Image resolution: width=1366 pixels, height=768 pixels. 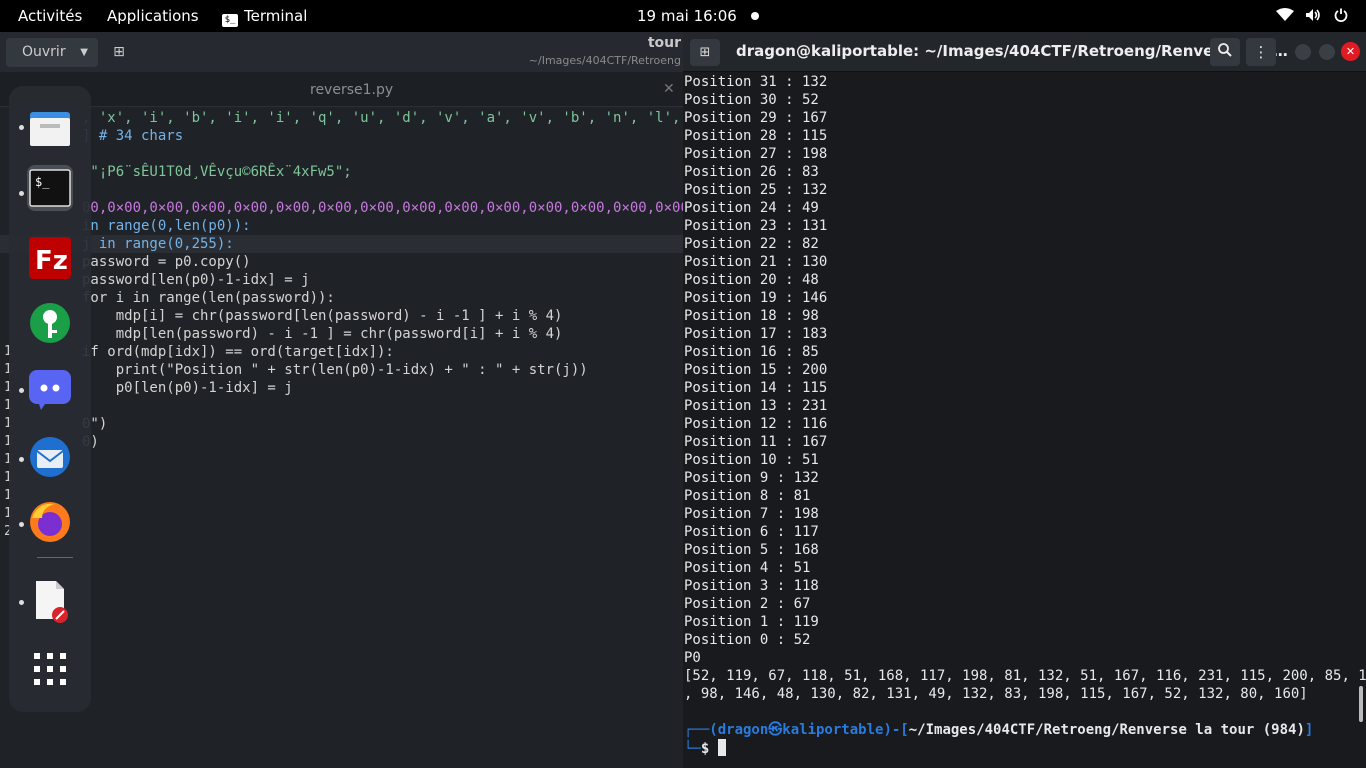 What do you see at coordinates (1225, 52) in the screenshot?
I see `search-button` at bounding box center [1225, 52].